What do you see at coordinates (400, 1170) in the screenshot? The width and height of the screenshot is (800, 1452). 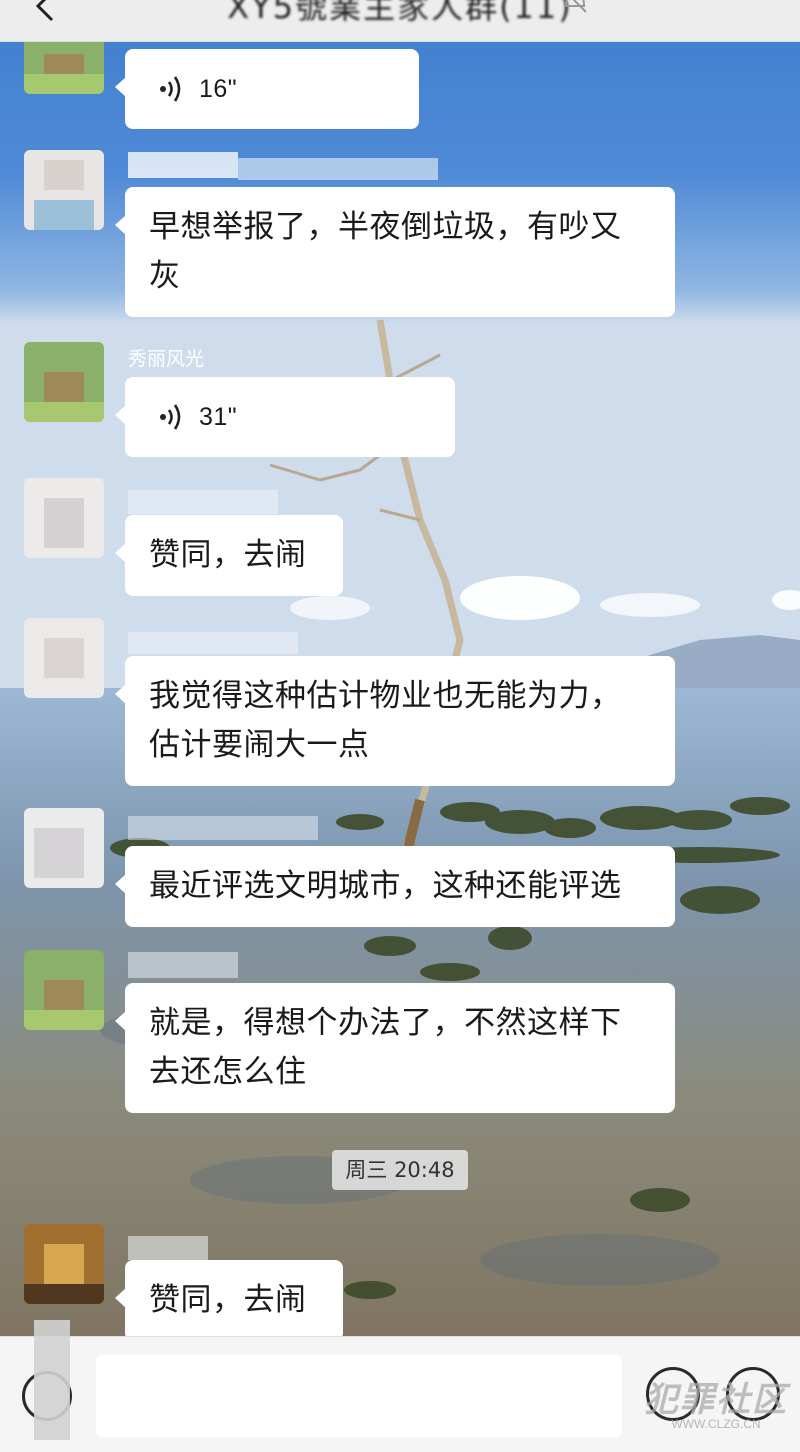 I see `message-timestamp: 周三 20:48` at bounding box center [400, 1170].